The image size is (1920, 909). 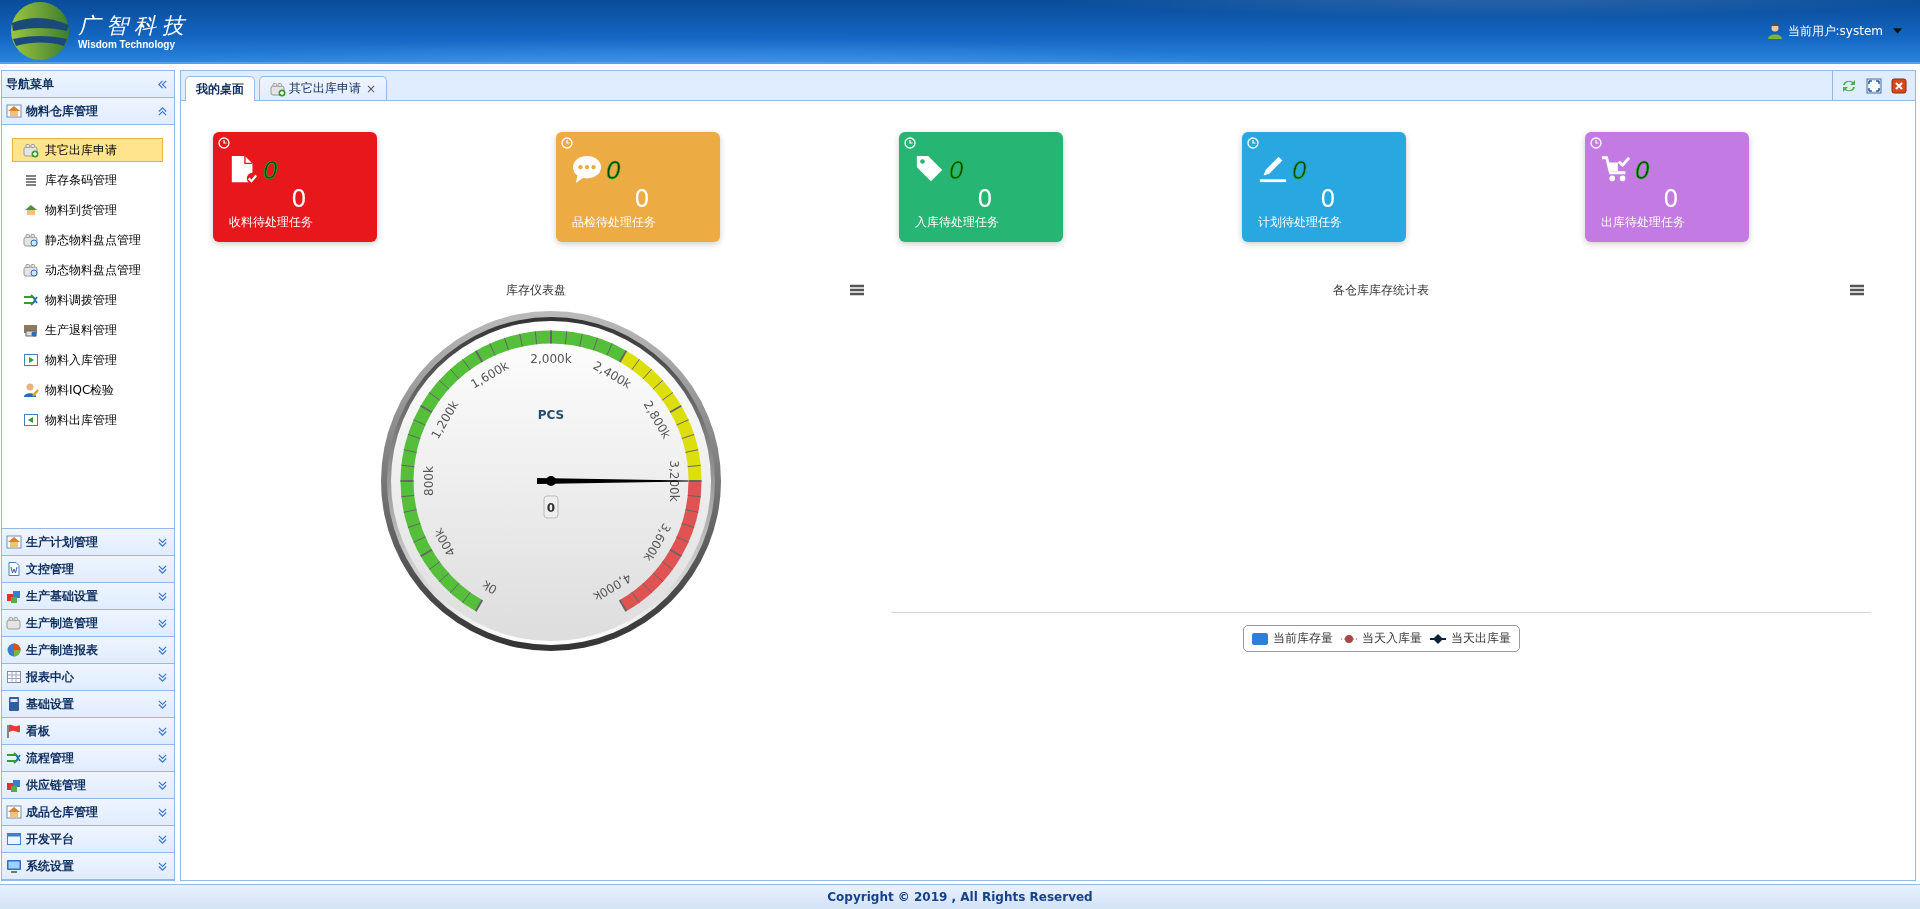 I want to click on menu-item: 静态物料盘点管理, so click(x=87, y=240).